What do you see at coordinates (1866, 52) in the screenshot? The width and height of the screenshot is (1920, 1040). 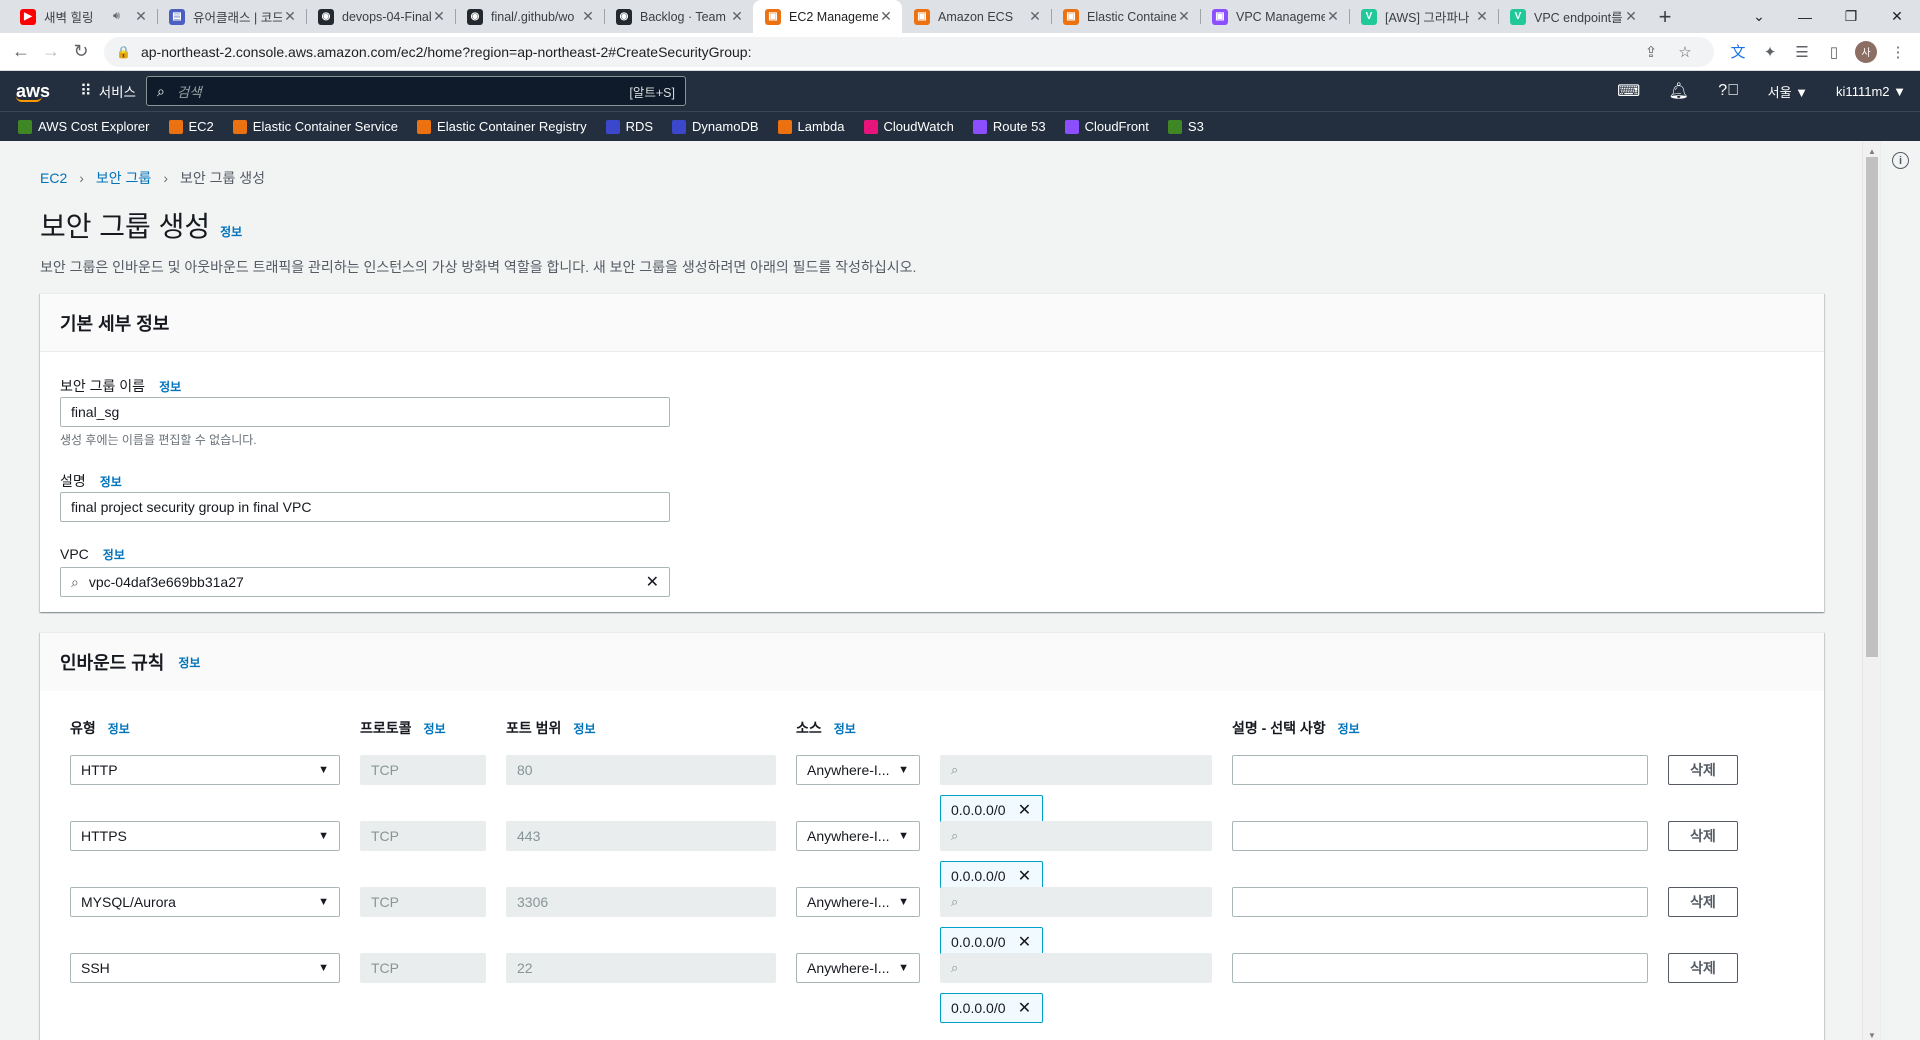 I see `profile-avatar: 사` at bounding box center [1866, 52].